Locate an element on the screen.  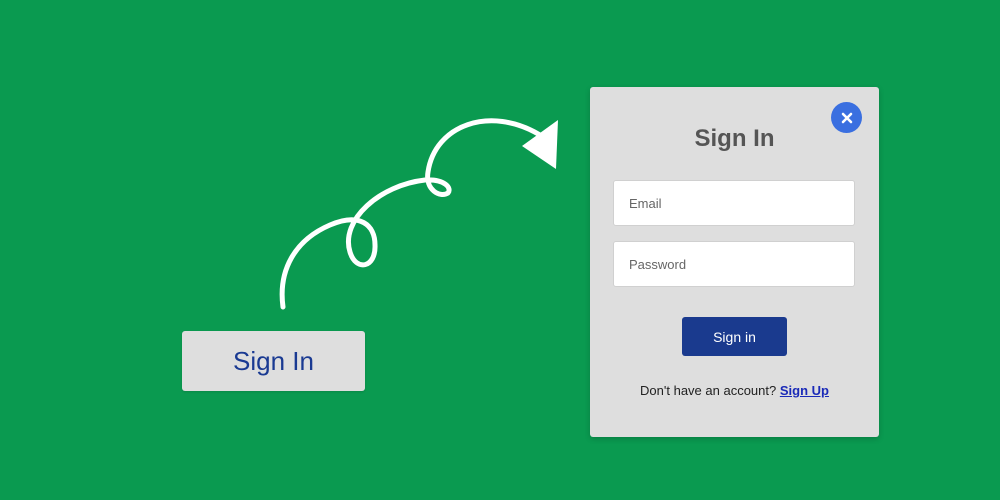
close-icon is located at coordinates (846, 117).